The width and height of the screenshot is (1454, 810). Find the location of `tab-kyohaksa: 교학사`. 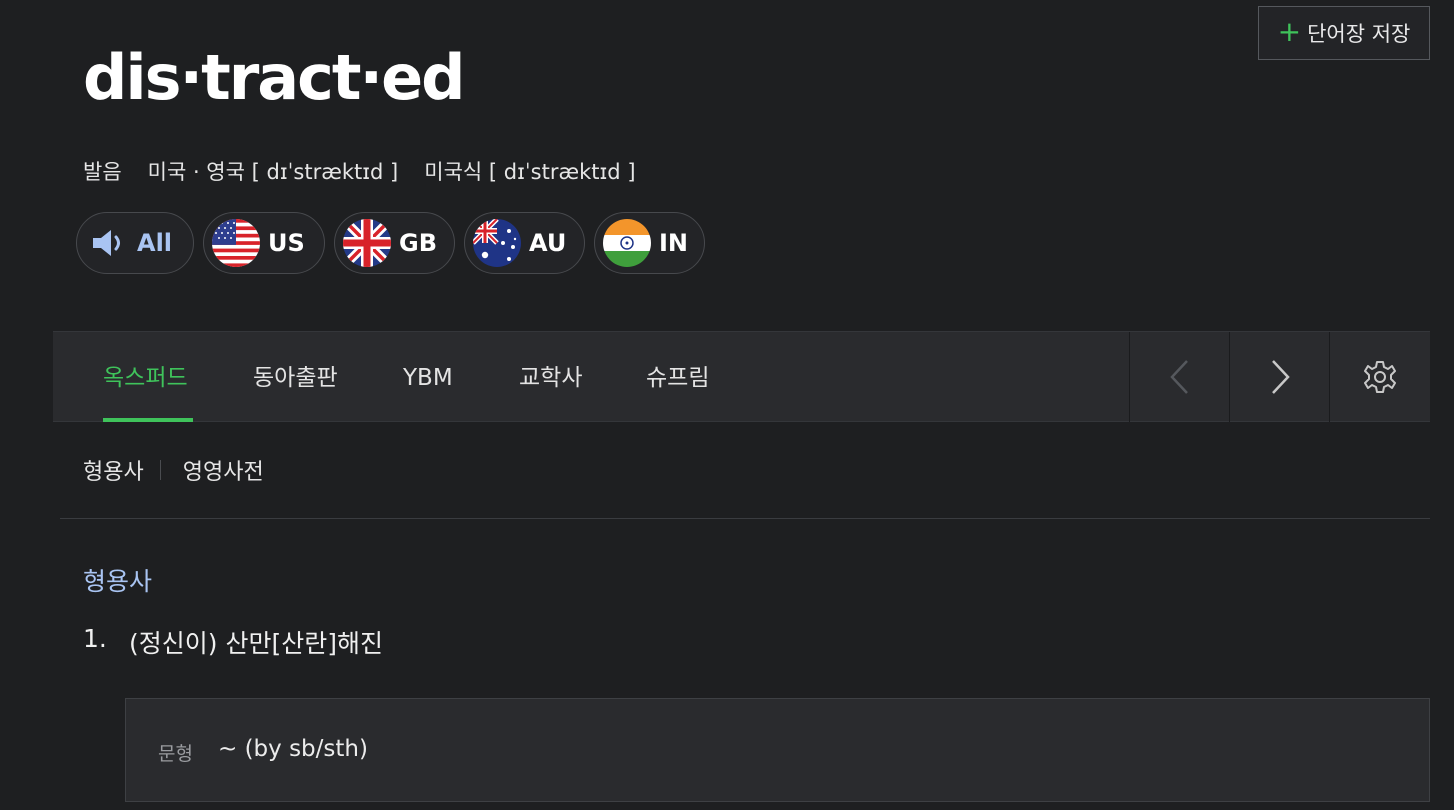

tab-kyohaksa: 교학사 is located at coordinates (550, 377).